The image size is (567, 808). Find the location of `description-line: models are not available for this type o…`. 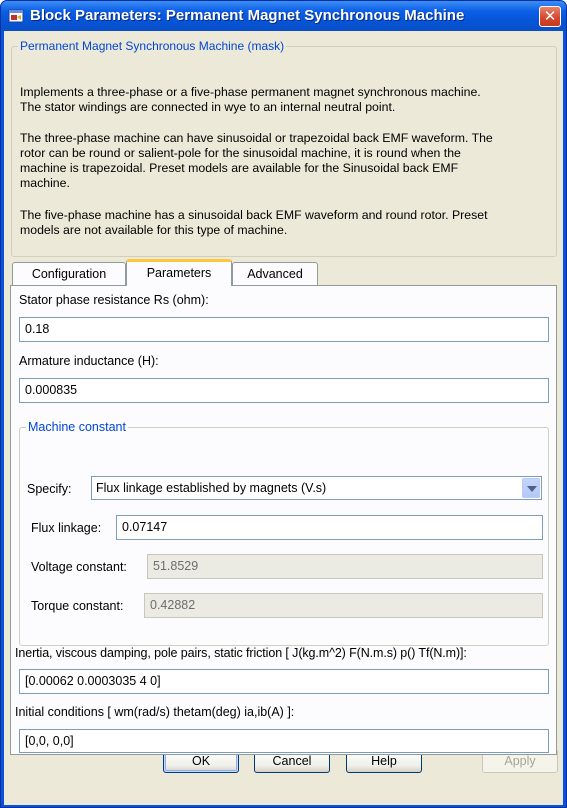

description-line: models are not available for this type o… is located at coordinates (154, 230).